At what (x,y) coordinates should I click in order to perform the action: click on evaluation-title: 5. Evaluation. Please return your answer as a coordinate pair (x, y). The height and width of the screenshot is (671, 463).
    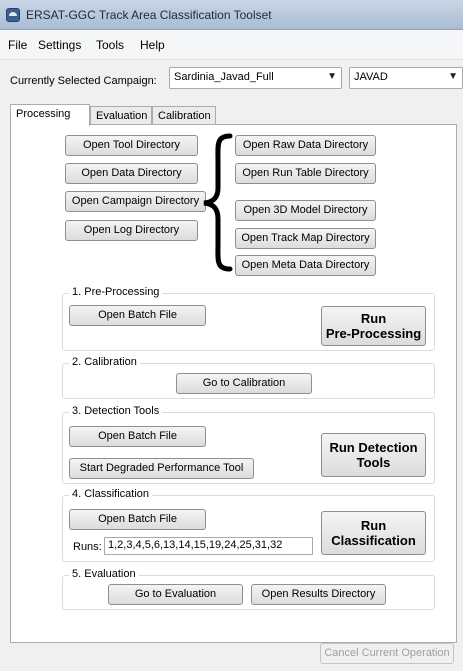
    Looking at the image, I should click on (104, 574).